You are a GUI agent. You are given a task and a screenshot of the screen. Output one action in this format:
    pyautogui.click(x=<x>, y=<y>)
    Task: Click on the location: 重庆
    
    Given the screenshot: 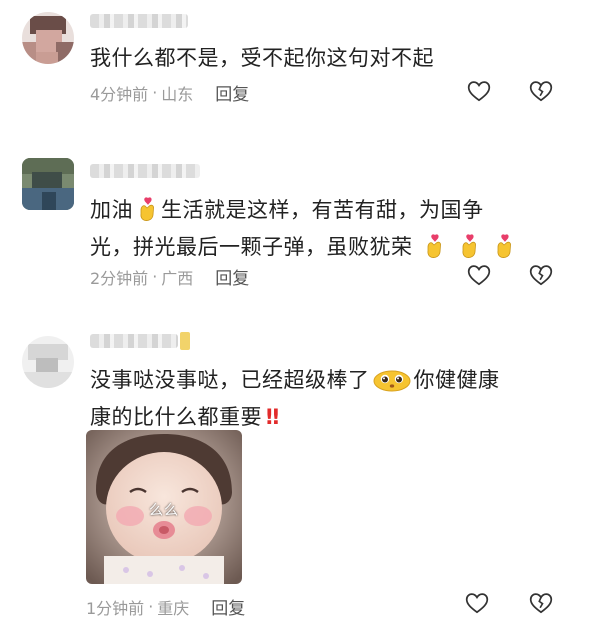 What is the action you would take?
    pyautogui.click(x=173, y=608)
    